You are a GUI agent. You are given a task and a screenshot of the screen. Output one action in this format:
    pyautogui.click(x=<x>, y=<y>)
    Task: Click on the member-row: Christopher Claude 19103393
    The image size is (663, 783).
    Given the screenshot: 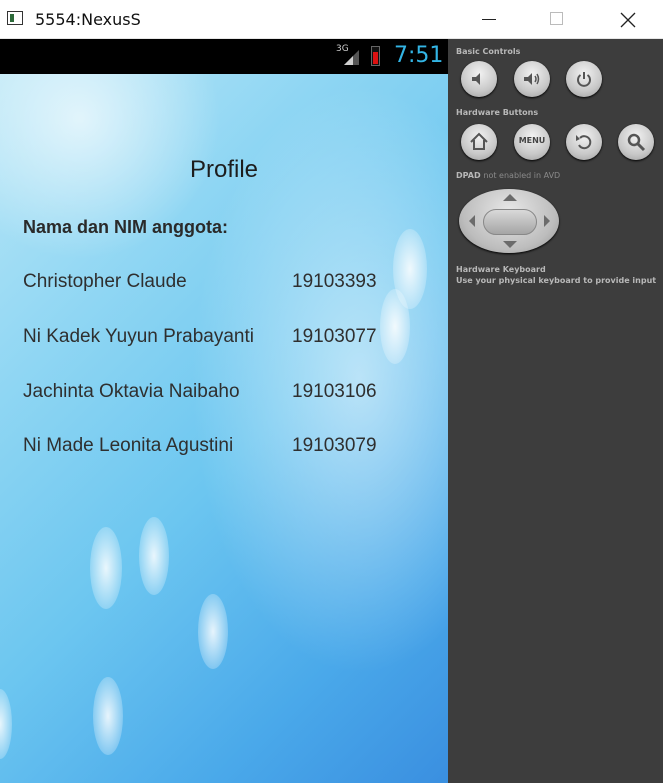 What is the action you would take?
    pyautogui.click(x=223, y=284)
    